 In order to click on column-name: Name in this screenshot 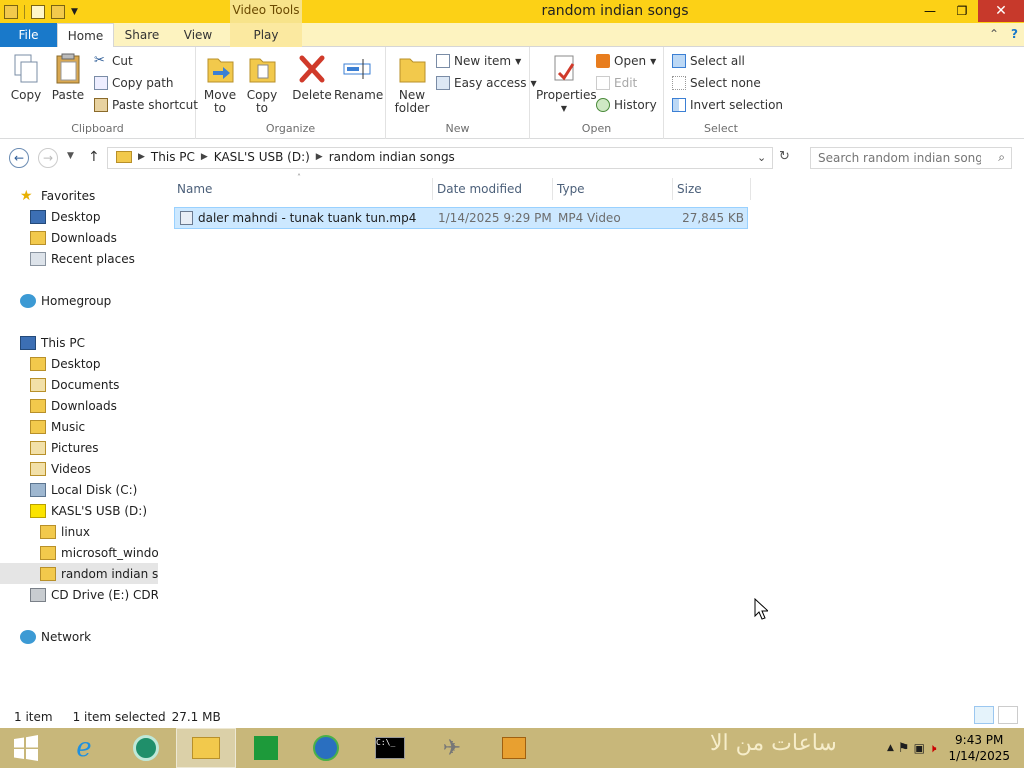, I will do `click(303, 189)`.